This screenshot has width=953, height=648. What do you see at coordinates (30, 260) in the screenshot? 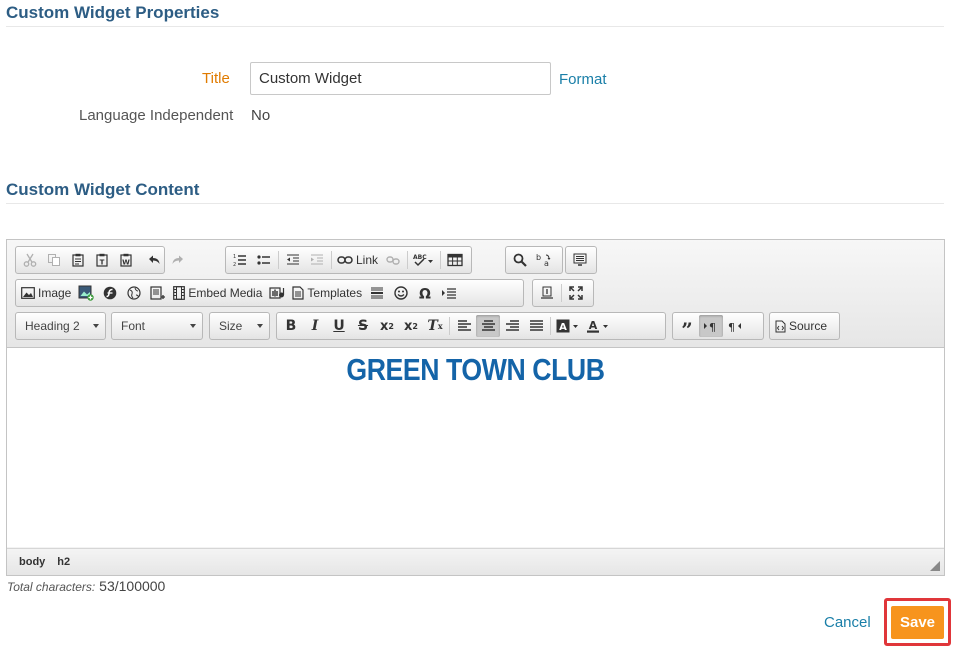
I see `cut-icon` at bounding box center [30, 260].